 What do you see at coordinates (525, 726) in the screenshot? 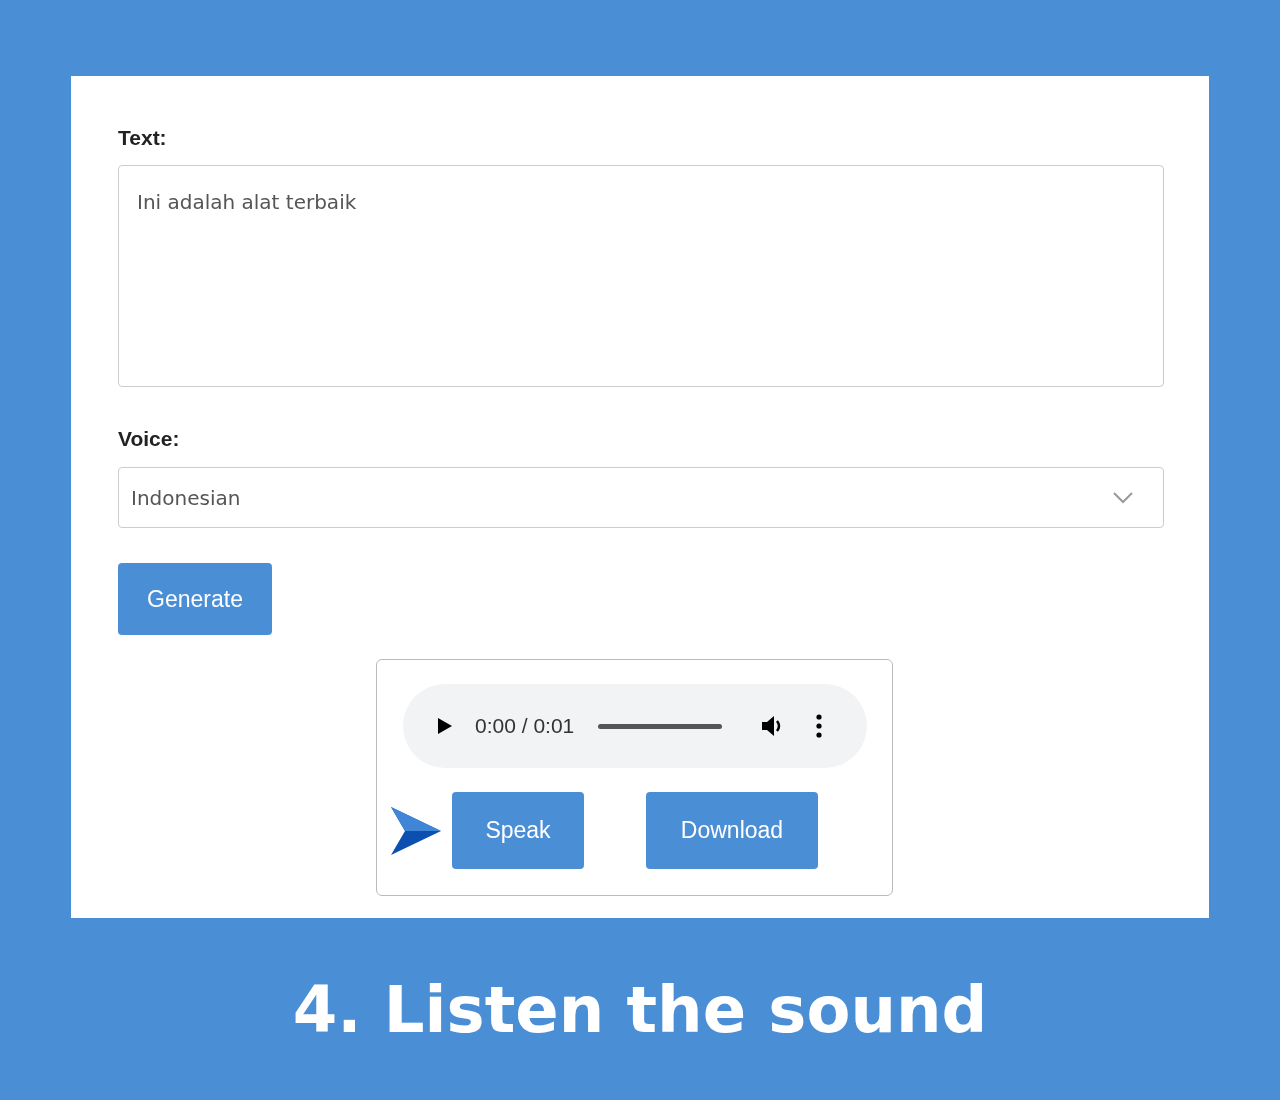
I see `time-readout: 0:00 / 0:01` at bounding box center [525, 726].